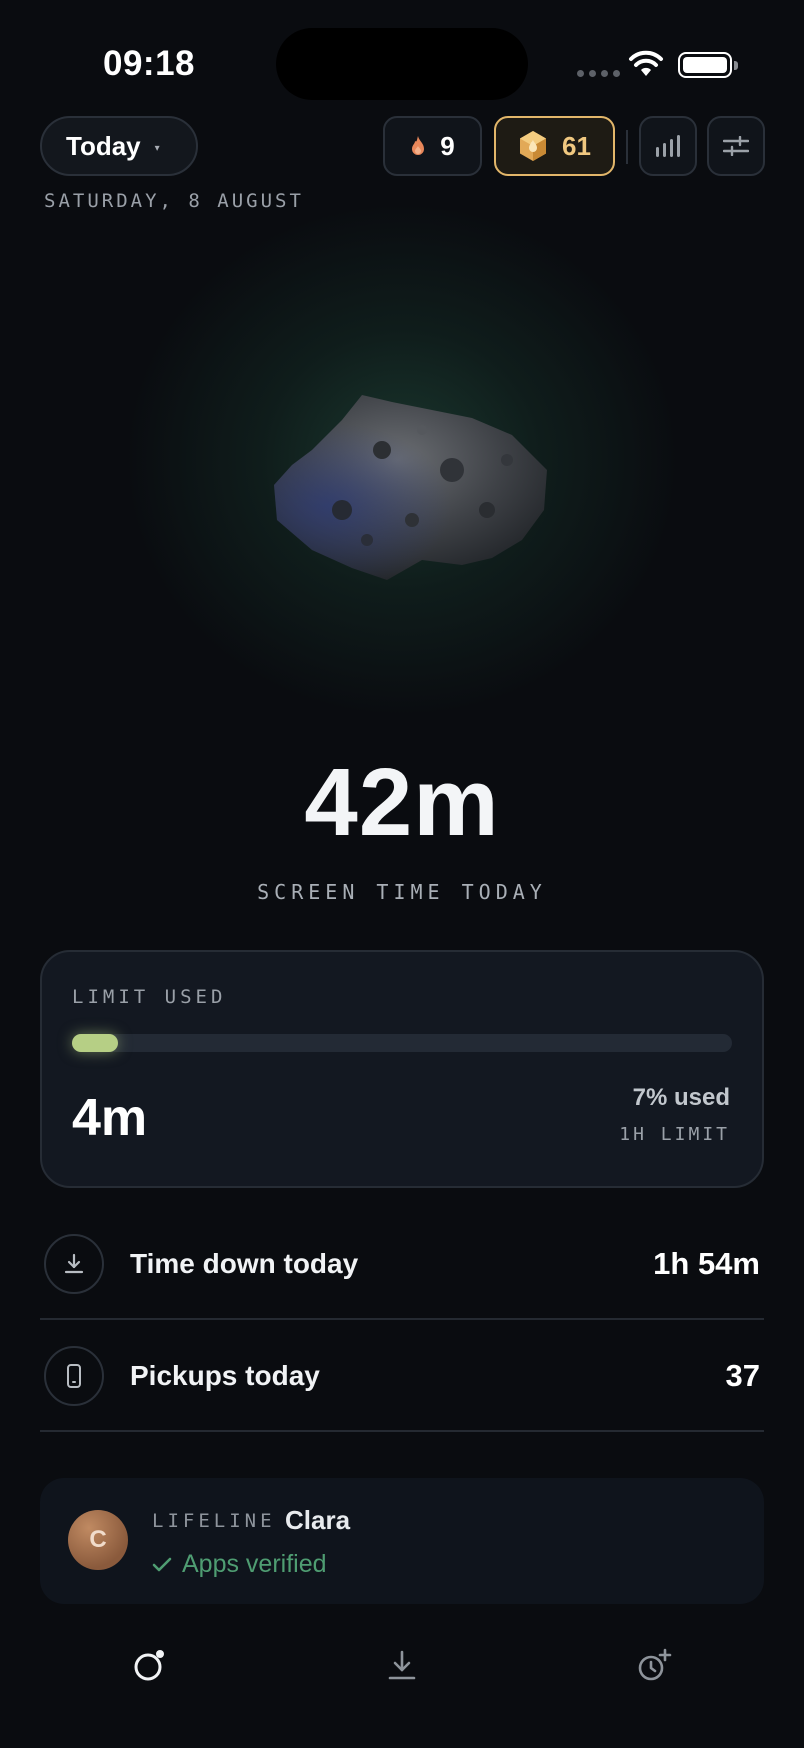 This screenshot has width=804, height=1748. I want to click on dynamic-island, so click(402, 64).